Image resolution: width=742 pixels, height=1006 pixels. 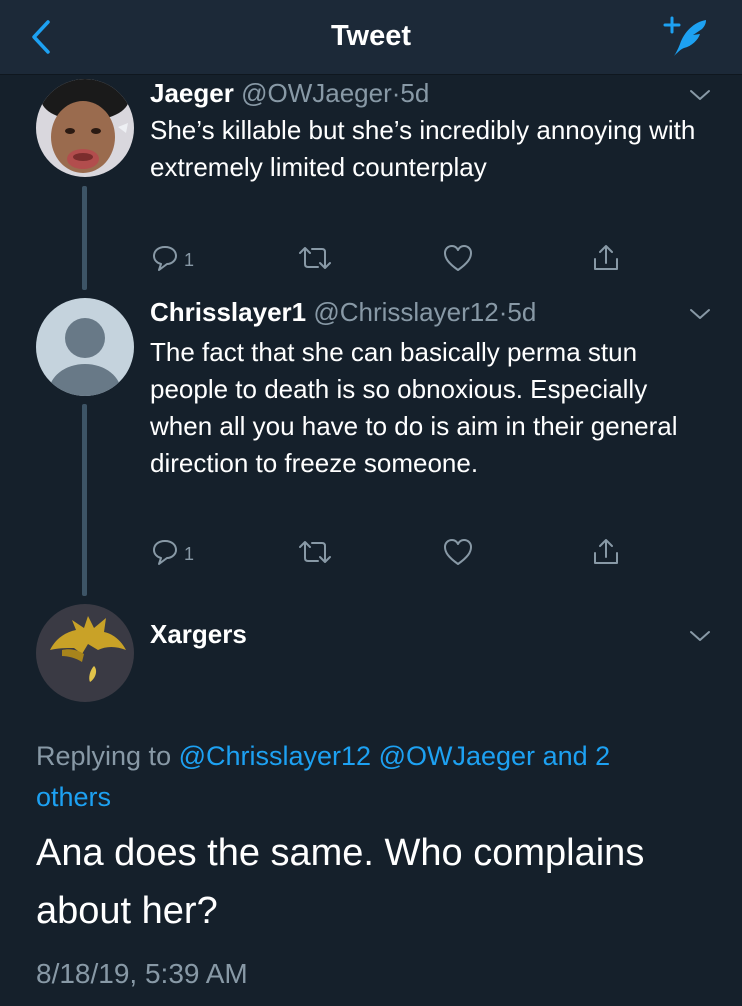 I want to click on gold-character-avatar, so click(x=85, y=653).